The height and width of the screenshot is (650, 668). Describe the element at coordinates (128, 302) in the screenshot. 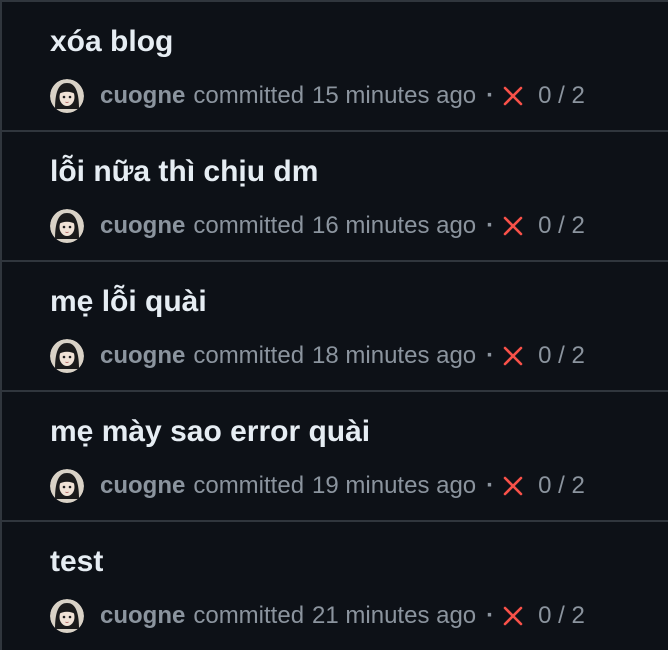

I see `commit-title-link: mẹ lỗi quài` at that location.